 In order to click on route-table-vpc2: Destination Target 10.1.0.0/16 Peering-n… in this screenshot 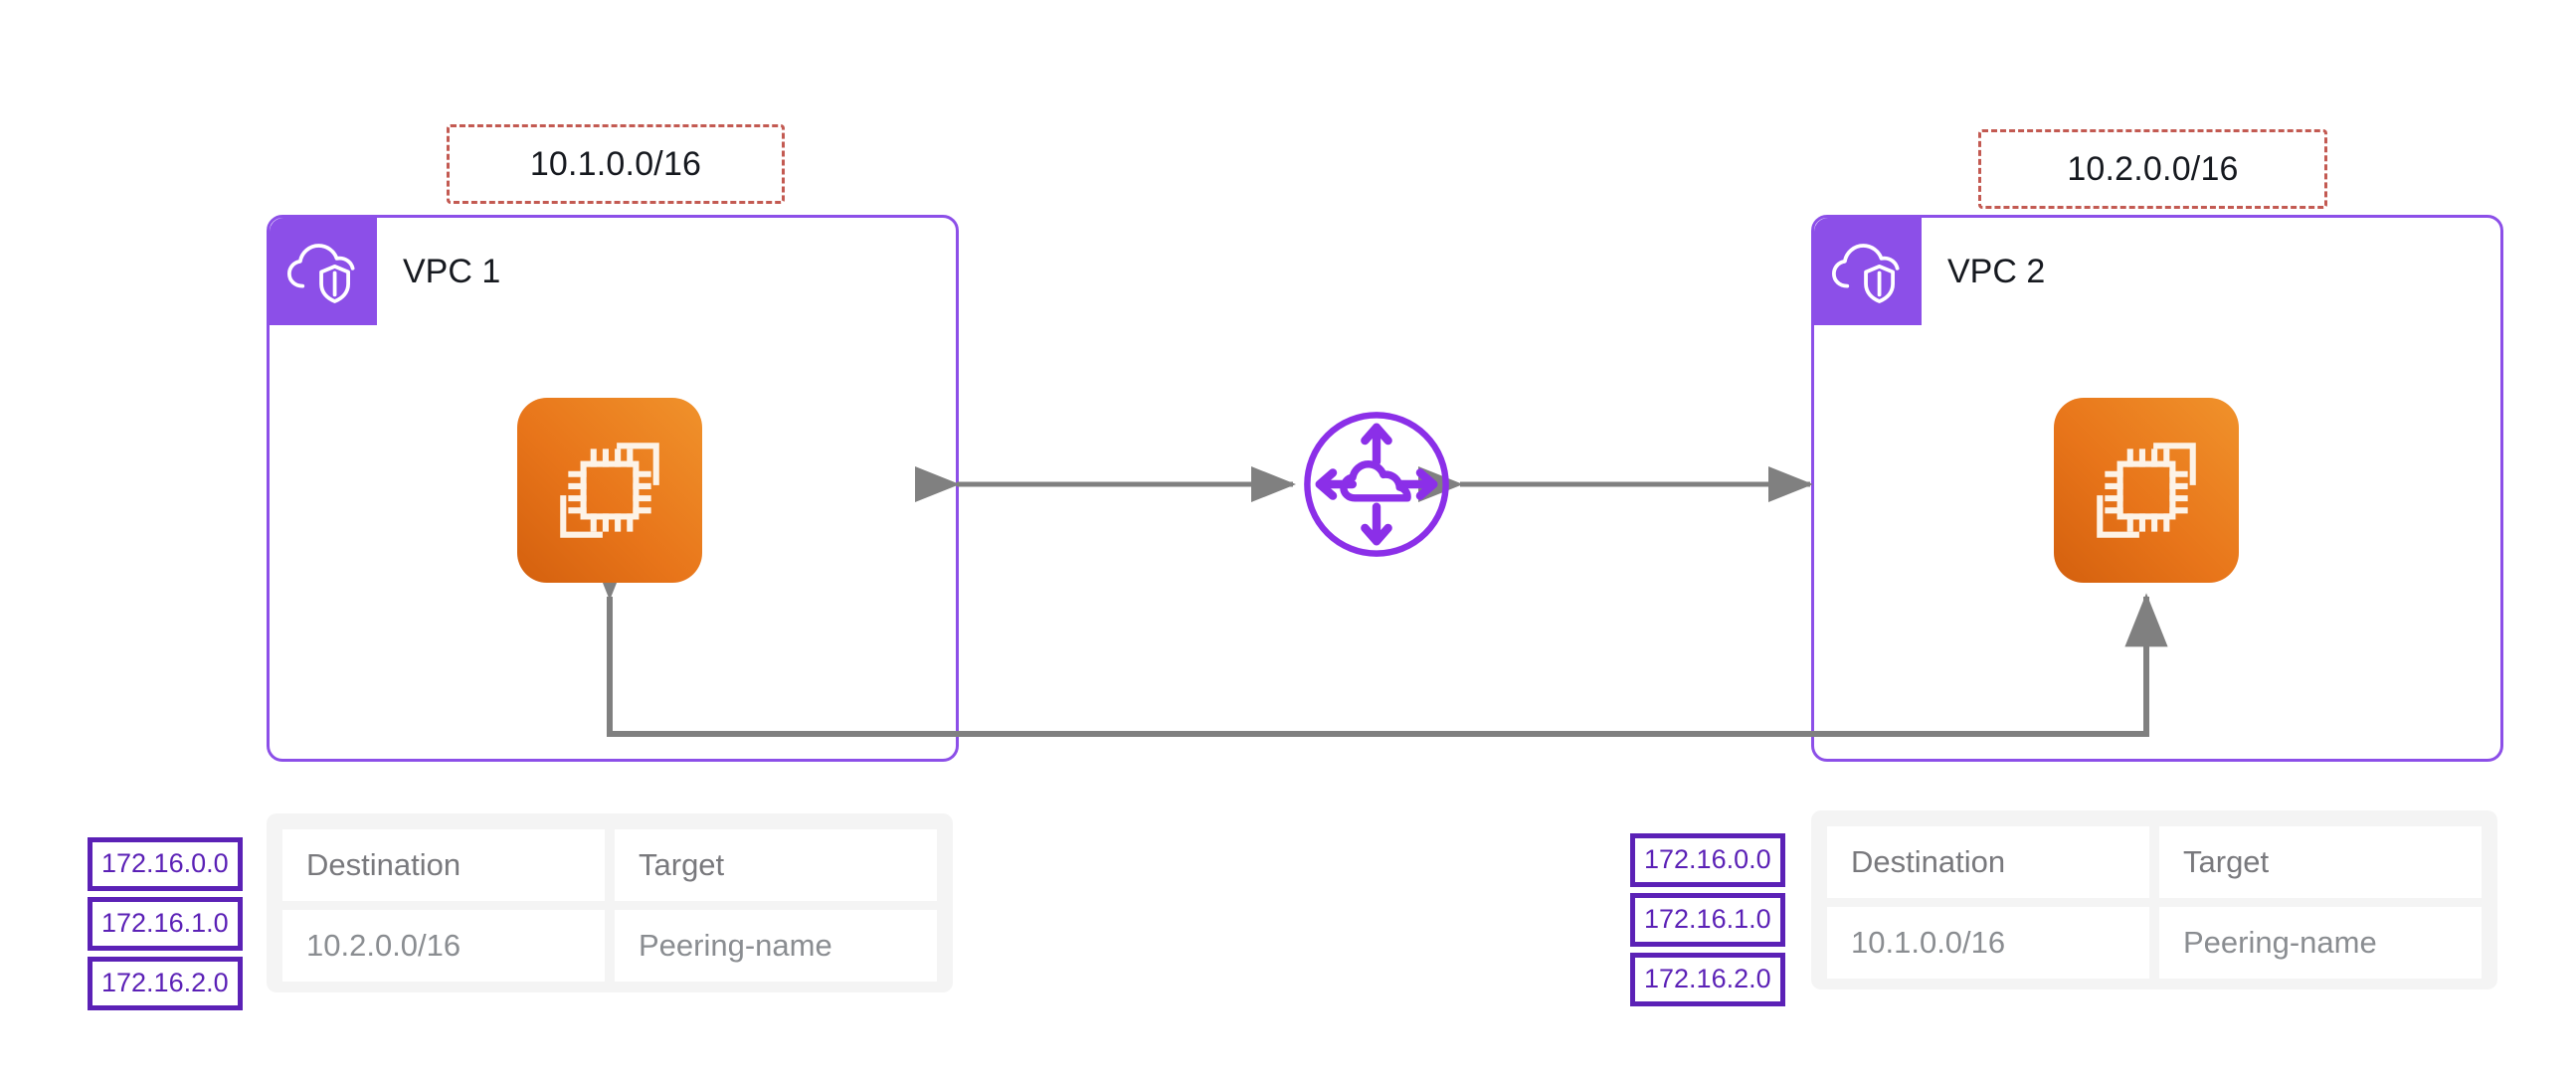, I will do `click(2154, 900)`.